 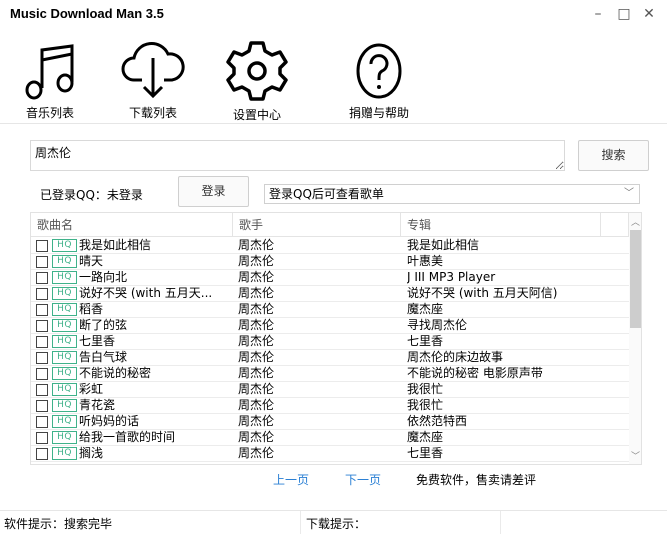 What do you see at coordinates (257, 71) in the screenshot?
I see `gear-icon` at bounding box center [257, 71].